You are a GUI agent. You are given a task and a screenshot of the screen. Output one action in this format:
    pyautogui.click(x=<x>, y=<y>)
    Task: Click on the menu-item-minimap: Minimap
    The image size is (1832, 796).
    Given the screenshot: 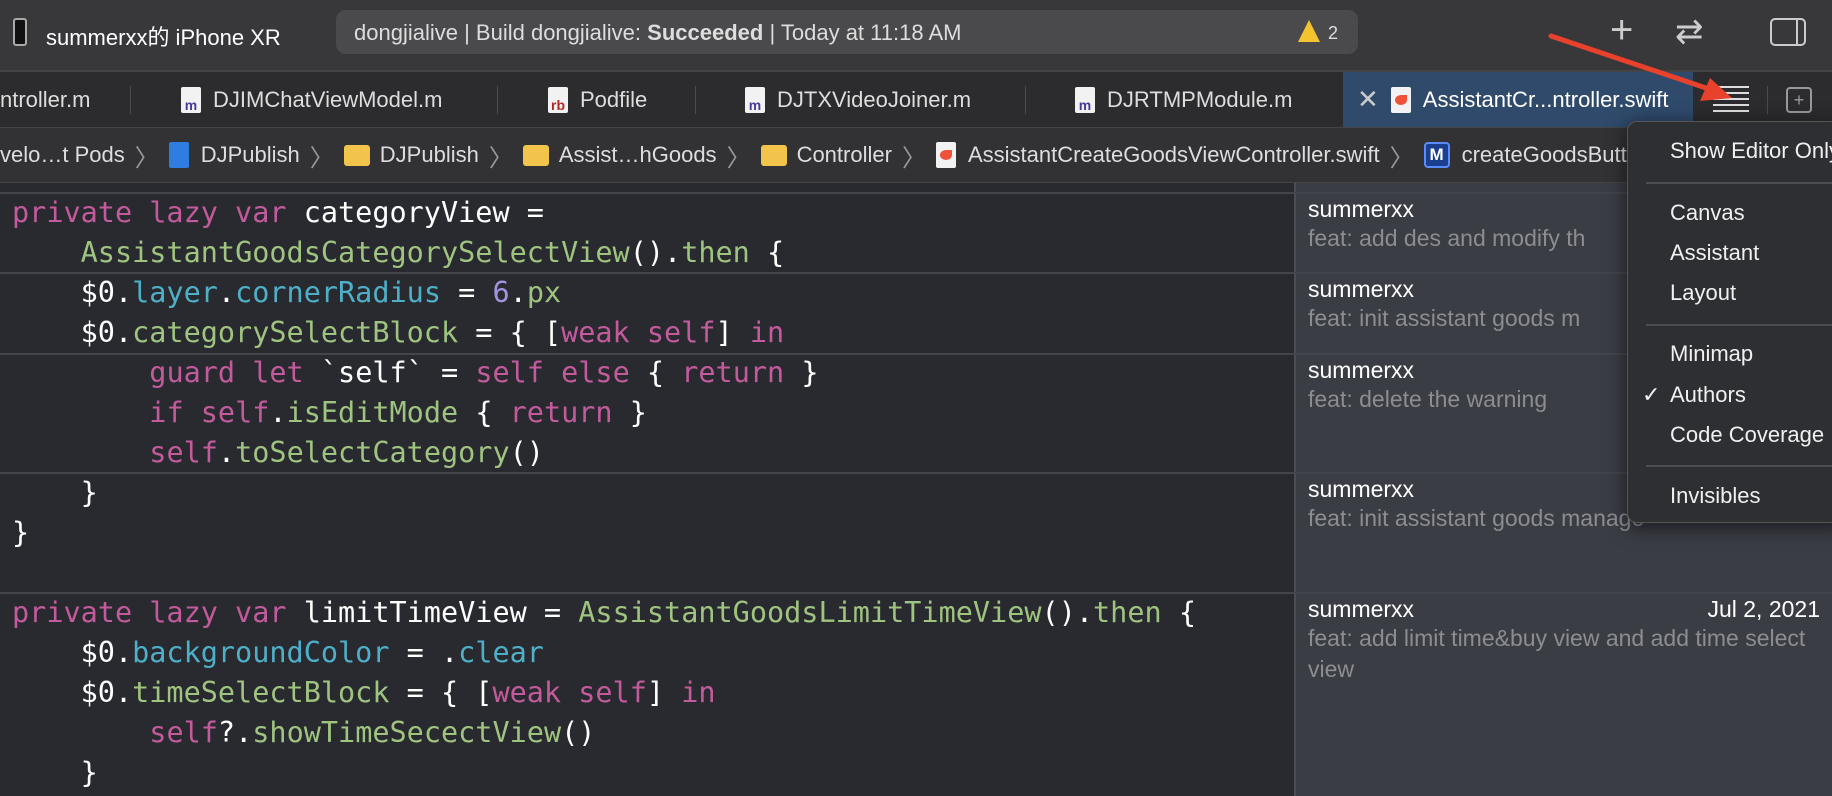 What is the action you would take?
    pyautogui.click(x=1711, y=354)
    